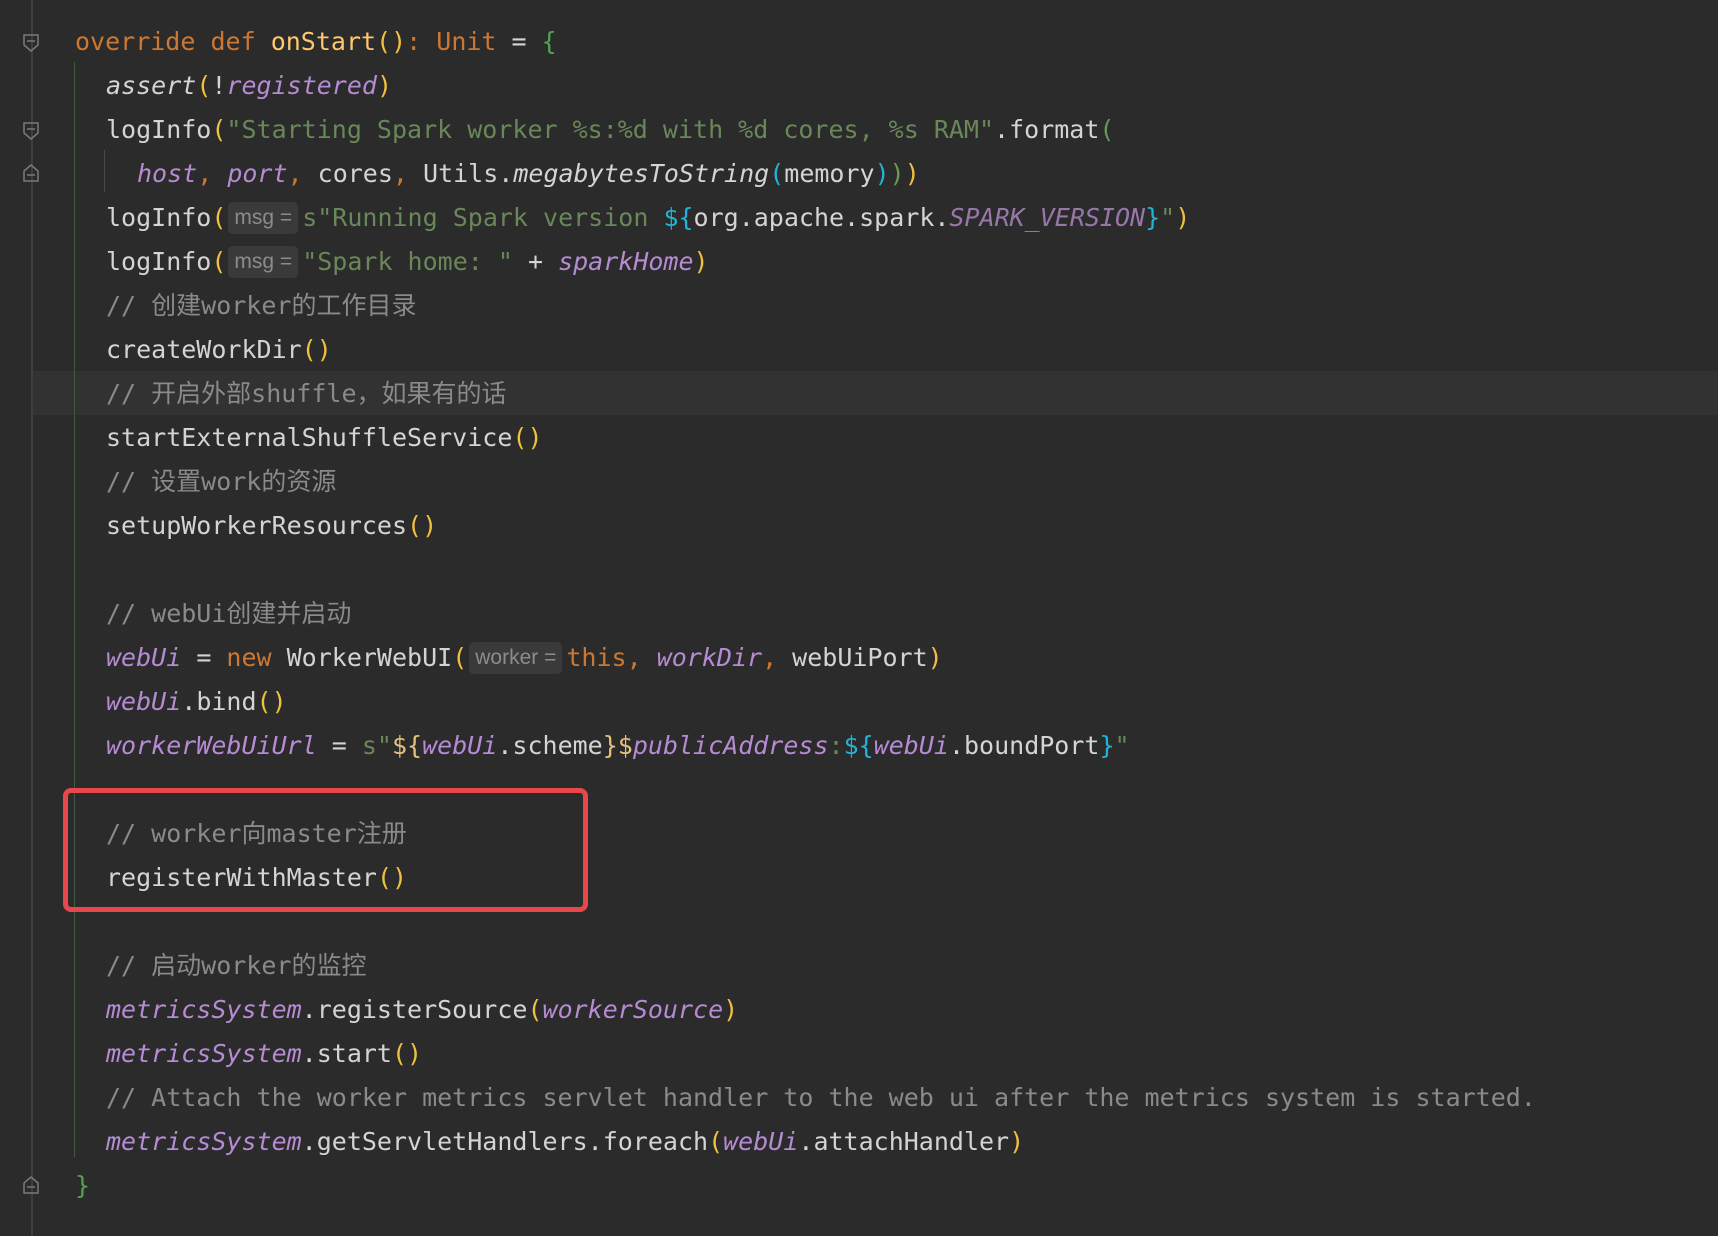 This screenshot has height=1236, width=1718. What do you see at coordinates (323, 41) in the screenshot?
I see `function-name: onStart` at bounding box center [323, 41].